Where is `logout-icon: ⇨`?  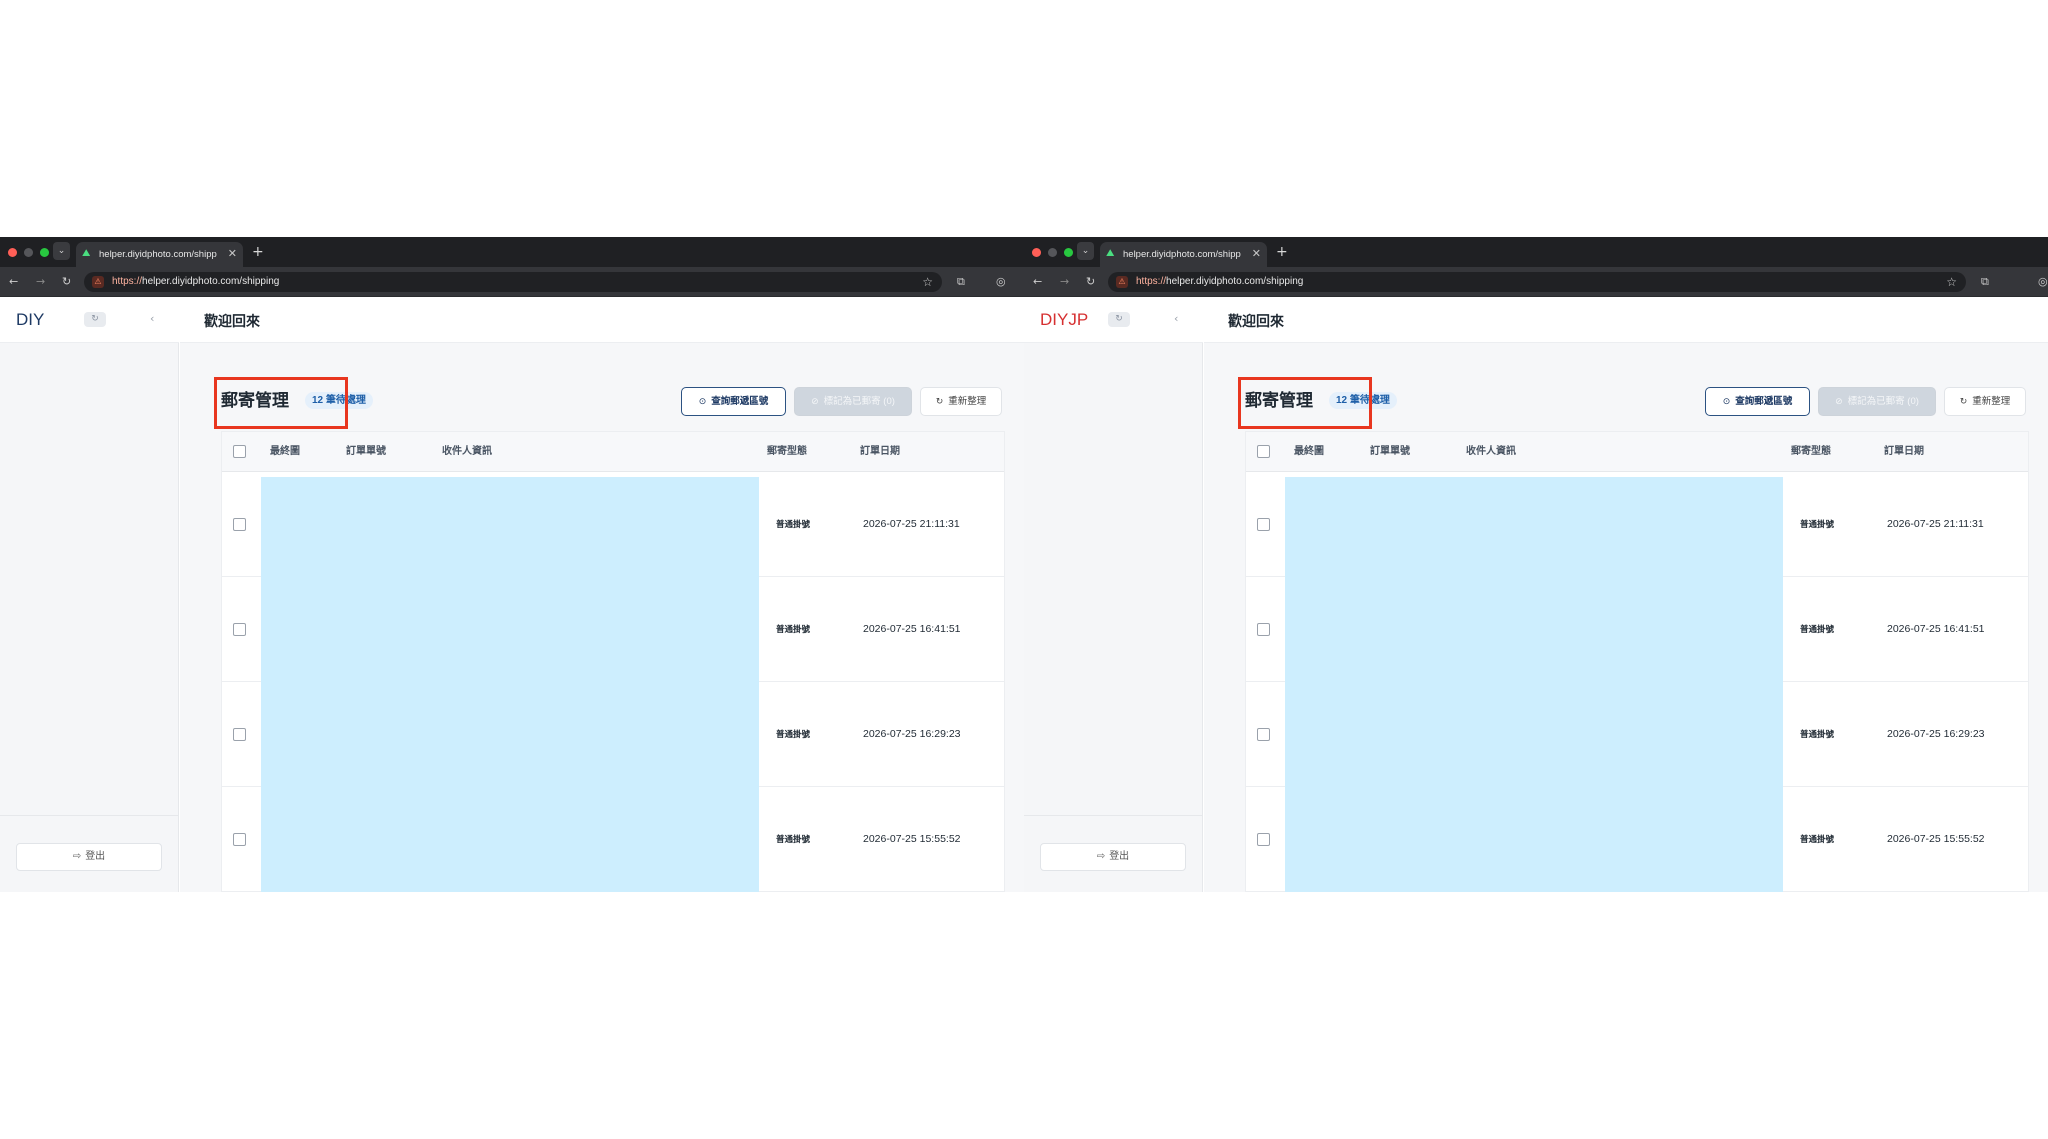
logout-icon: ⇨ is located at coordinates (77, 856).